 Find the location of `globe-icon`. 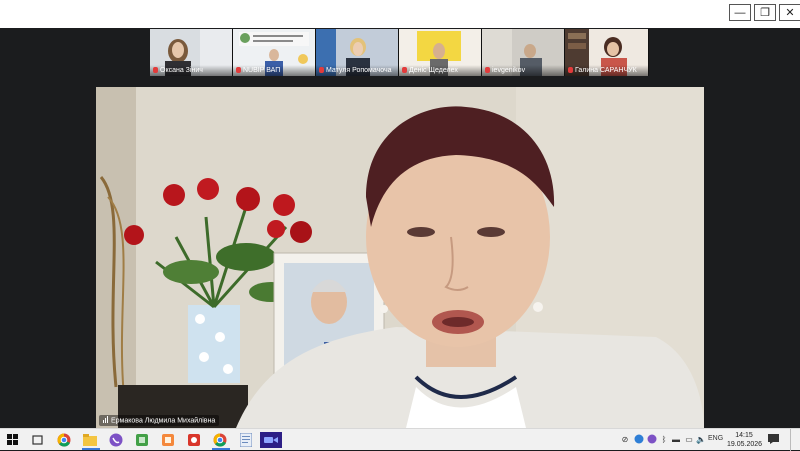

globe-icon is located at coordinates (639, 439).